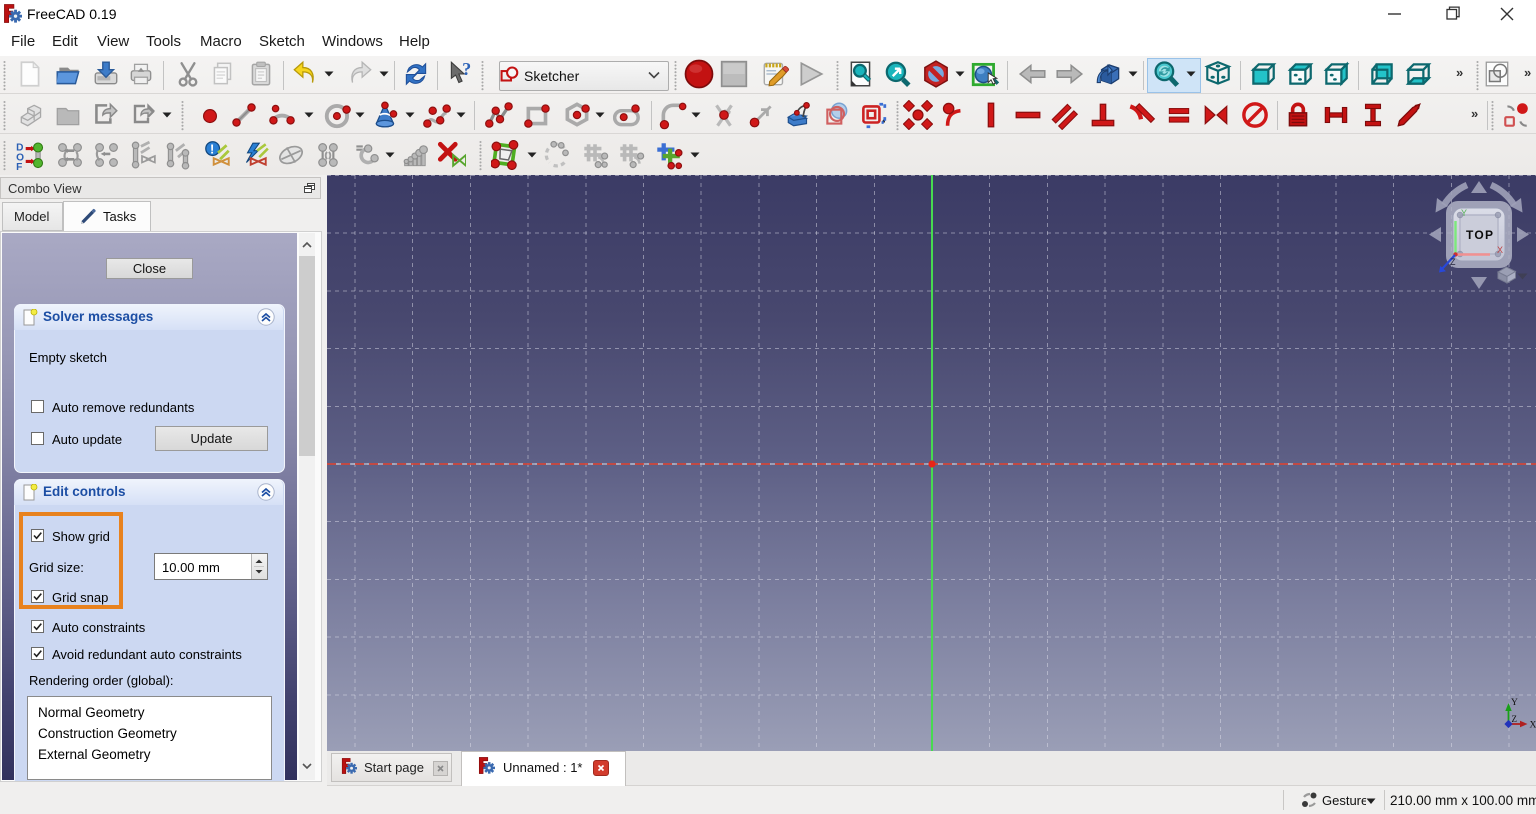 Image resolution: width=1536 pixels, height=814 pixels. Describe the element at coordinates (1479, 235) in the screenshot. I see `svg-text: TOP` at that location.